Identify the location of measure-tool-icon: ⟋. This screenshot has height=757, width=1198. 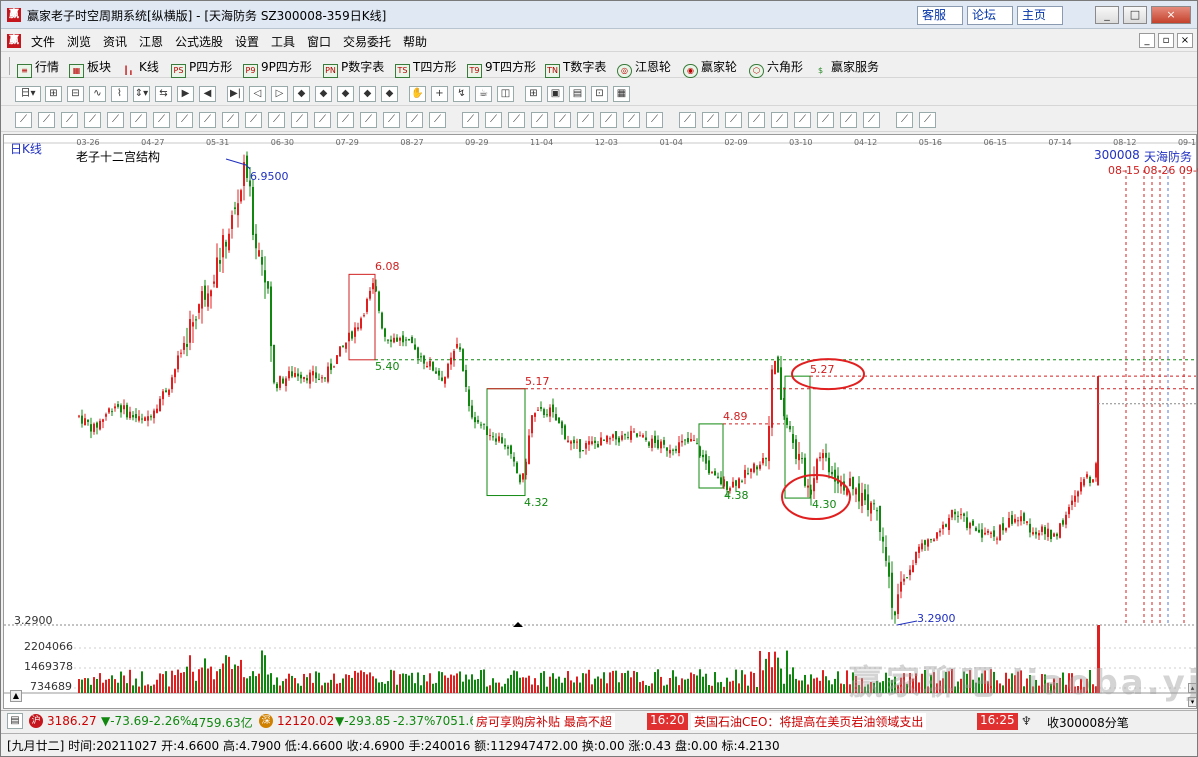
(493, 120).